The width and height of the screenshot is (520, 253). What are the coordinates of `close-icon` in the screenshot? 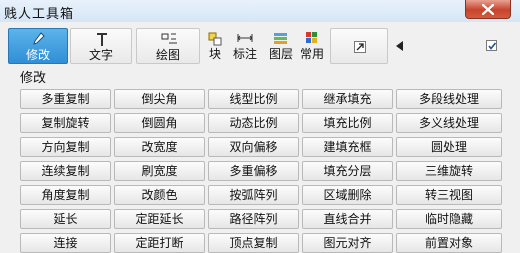 It's located at (488, 9).